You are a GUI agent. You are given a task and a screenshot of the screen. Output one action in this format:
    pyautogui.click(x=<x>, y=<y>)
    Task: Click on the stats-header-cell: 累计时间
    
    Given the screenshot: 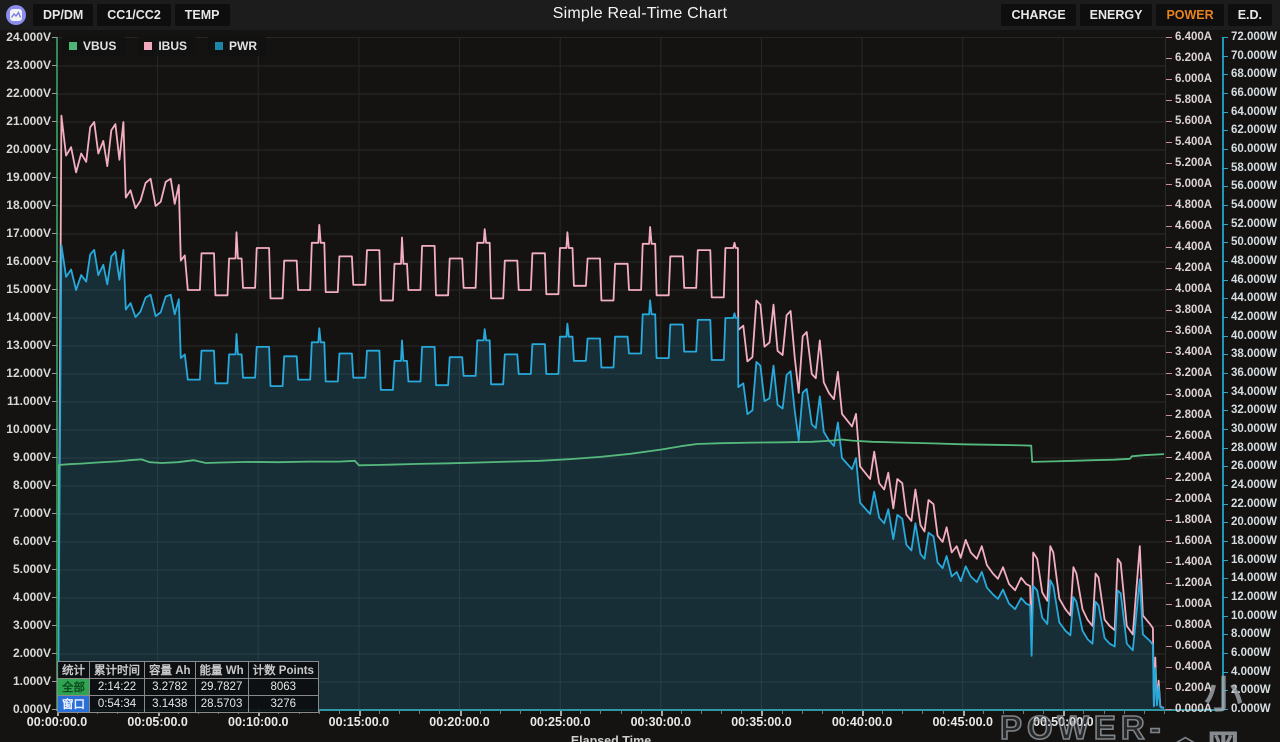 What is the action you would take?
    pyautogui.click(x=117, y=670)
    